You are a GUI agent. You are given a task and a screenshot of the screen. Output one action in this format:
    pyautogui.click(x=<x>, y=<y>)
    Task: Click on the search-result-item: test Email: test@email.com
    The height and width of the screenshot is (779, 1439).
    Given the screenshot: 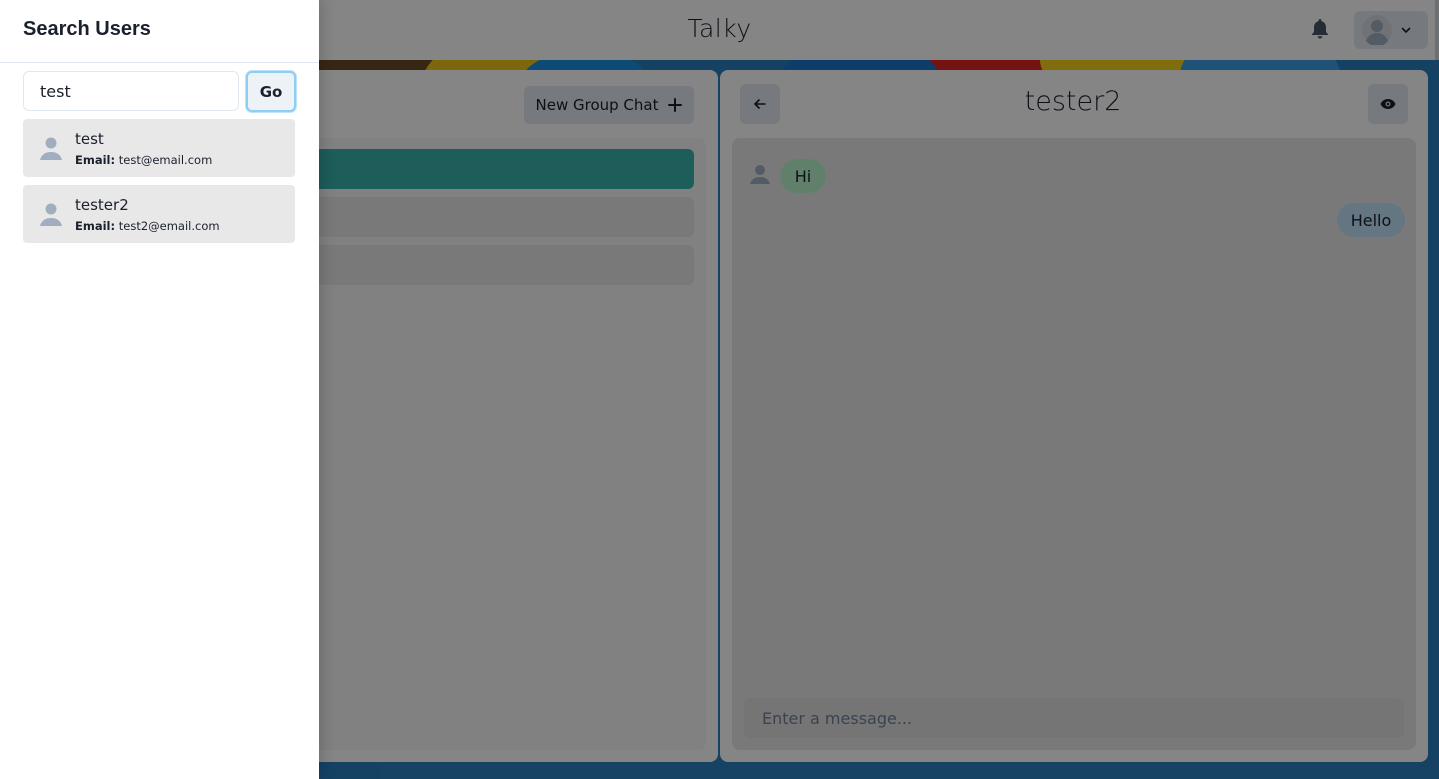 What is the action you would take?
    pyautogui.click(x=159, y=148)
    